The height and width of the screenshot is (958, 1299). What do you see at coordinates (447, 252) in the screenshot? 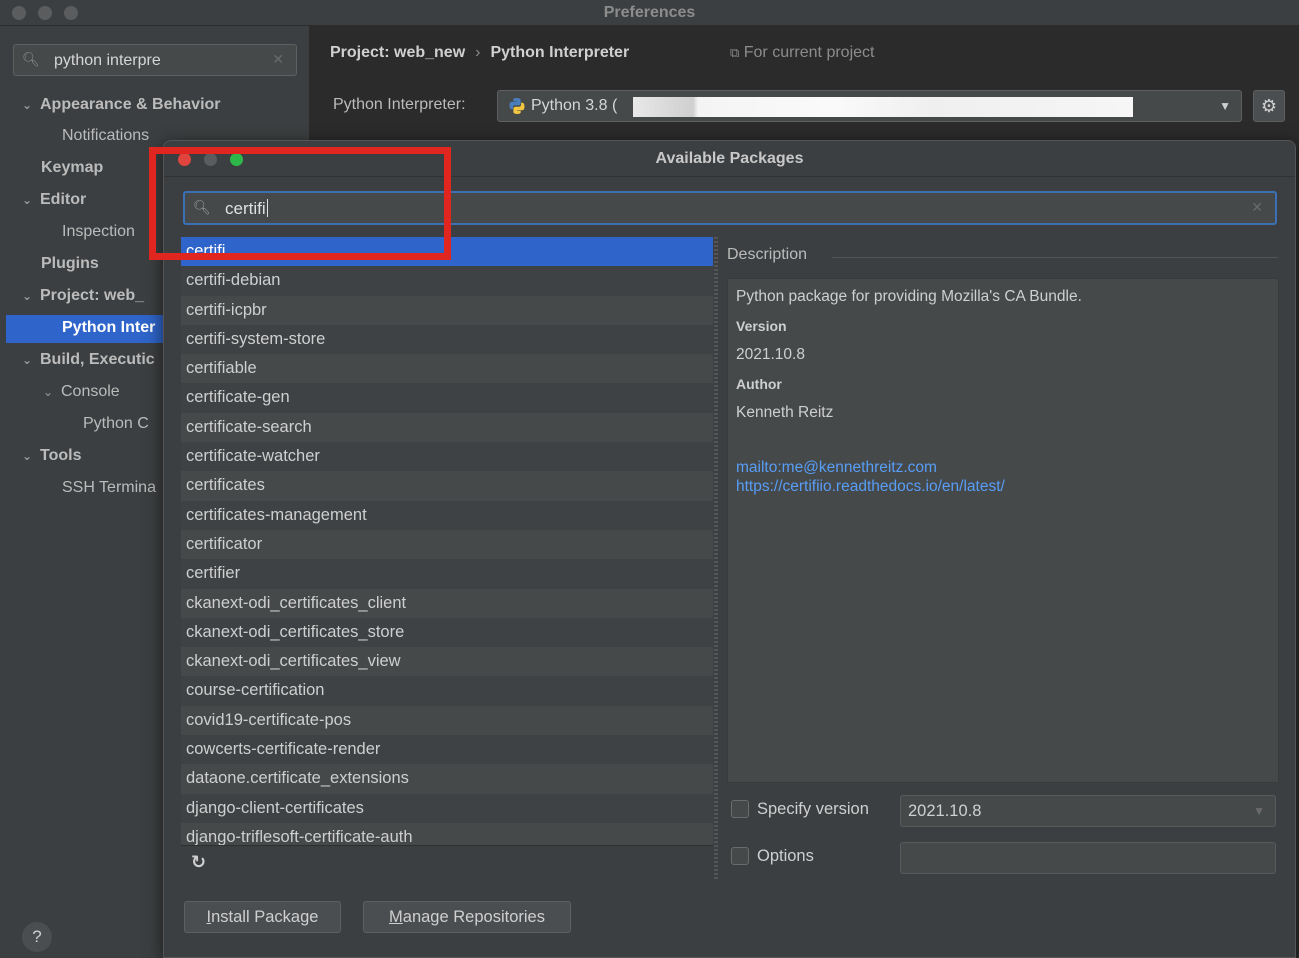
I see `package-list-item: certifi` at bounding box center [447, 252].